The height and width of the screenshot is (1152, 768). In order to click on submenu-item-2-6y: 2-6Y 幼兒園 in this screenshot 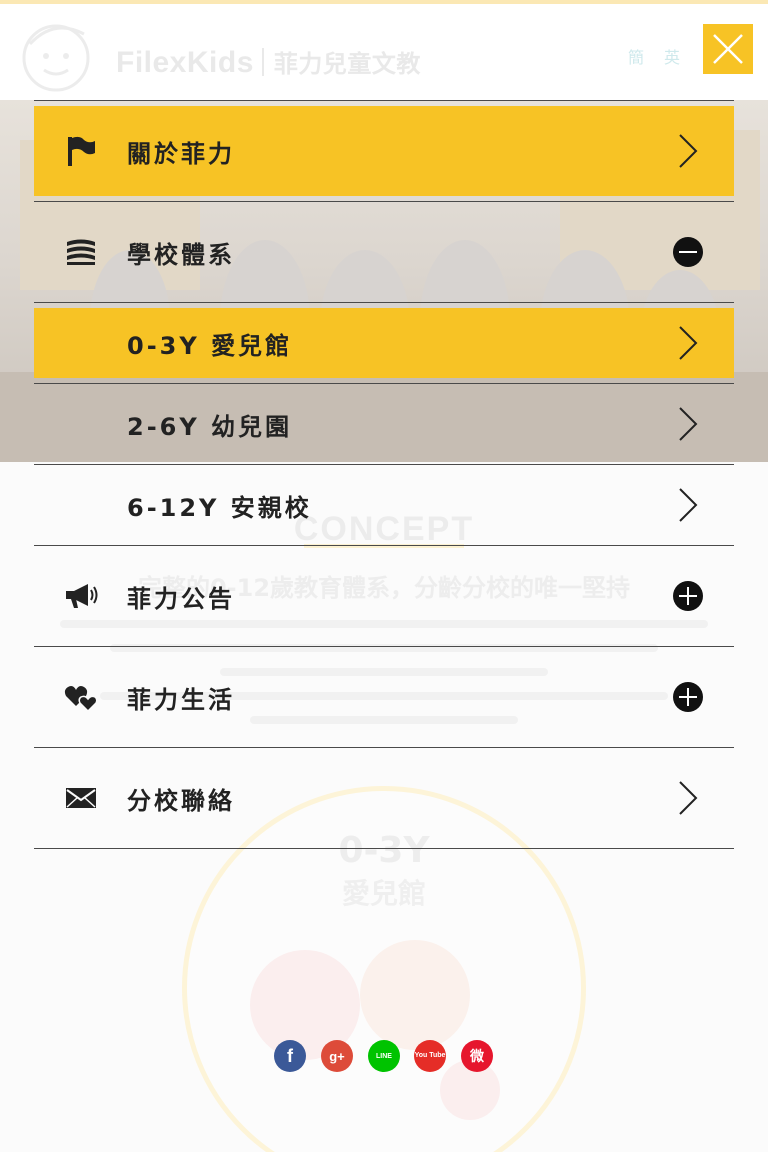, I will do `click(384, 424)`.